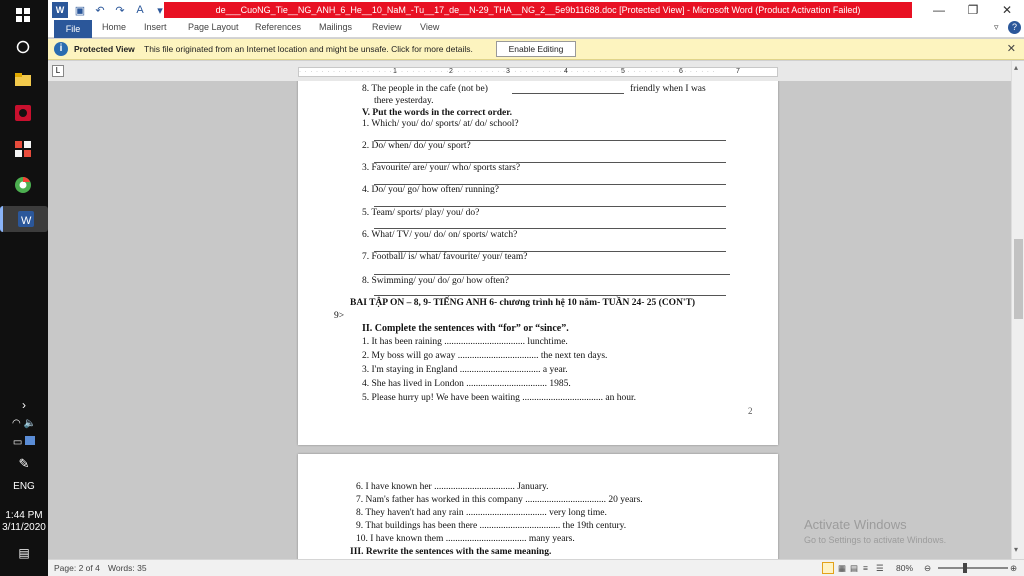  Describe the element at coordinates (875, 540) in the screenshot. I see `watermark-line: Go to Settings to activate Windows.` at that location.